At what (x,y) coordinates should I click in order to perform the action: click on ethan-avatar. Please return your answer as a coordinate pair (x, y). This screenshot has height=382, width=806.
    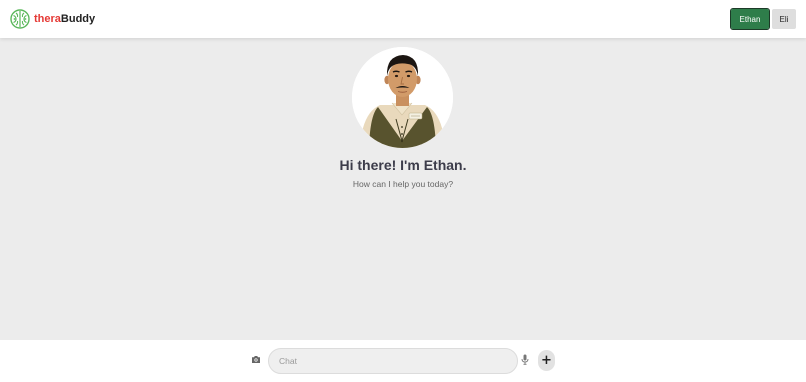
    Looking at the image, I should click on (402, 97).